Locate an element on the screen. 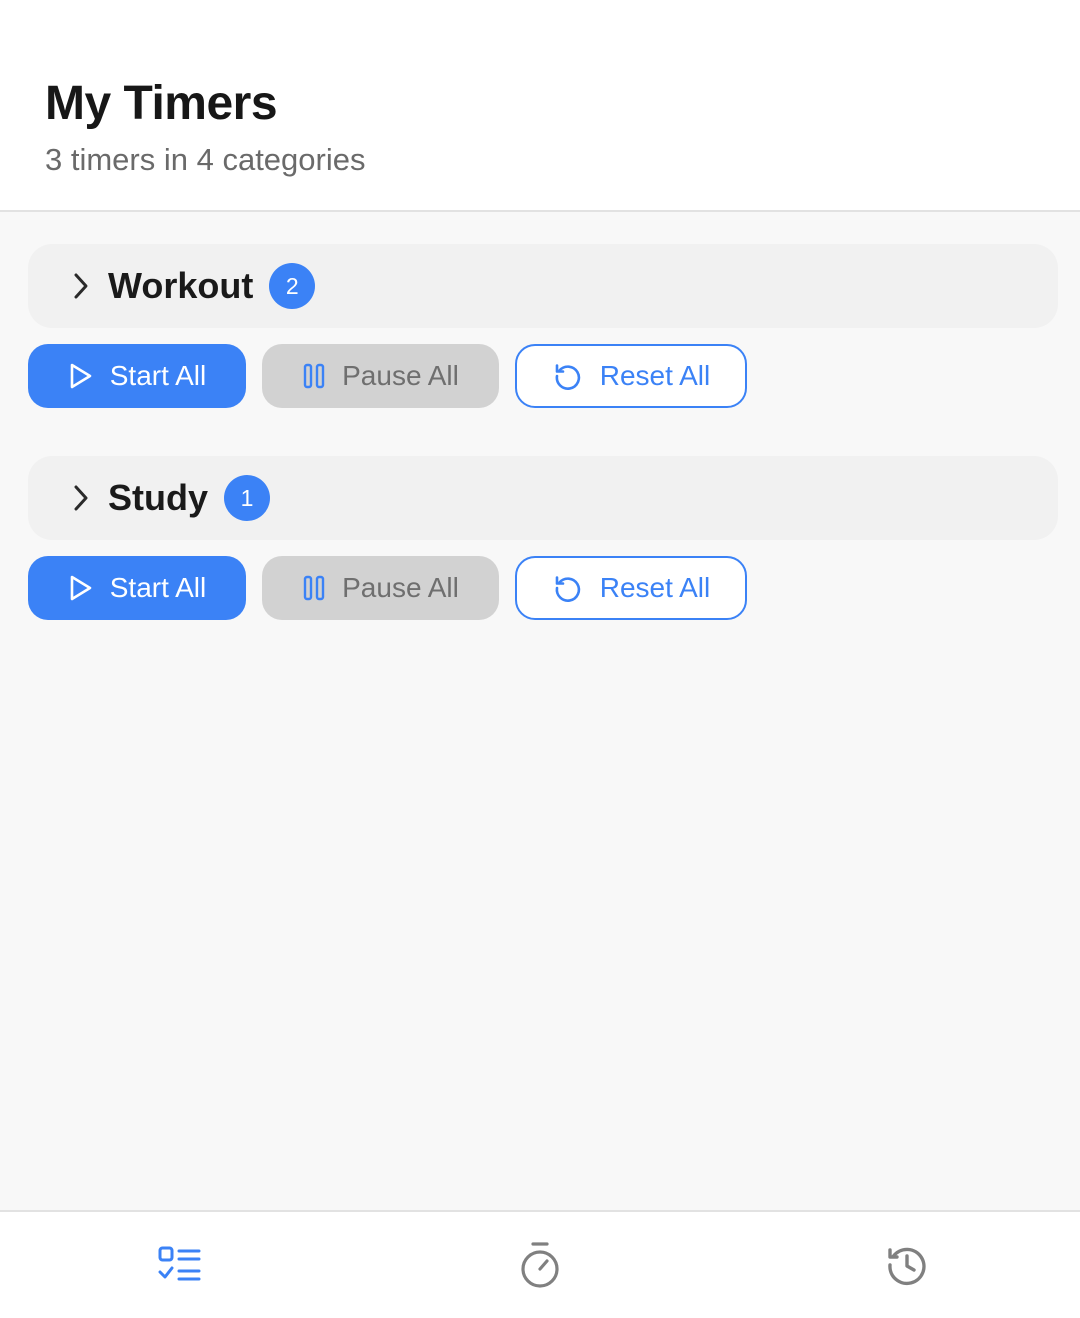  category-header-workout: Workout 2 is located at coordinates (543, 286).